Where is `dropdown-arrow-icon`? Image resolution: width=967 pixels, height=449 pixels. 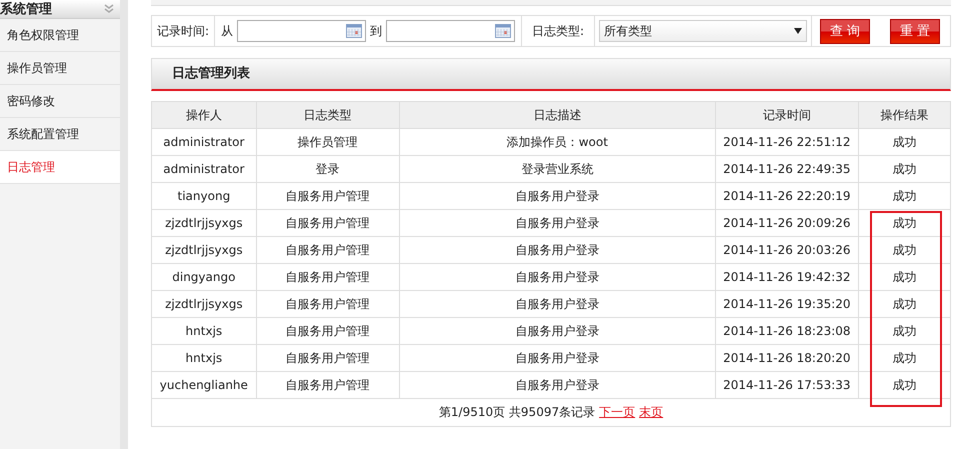
dropdown-arrow-icon is located at coordinates (798, 31).